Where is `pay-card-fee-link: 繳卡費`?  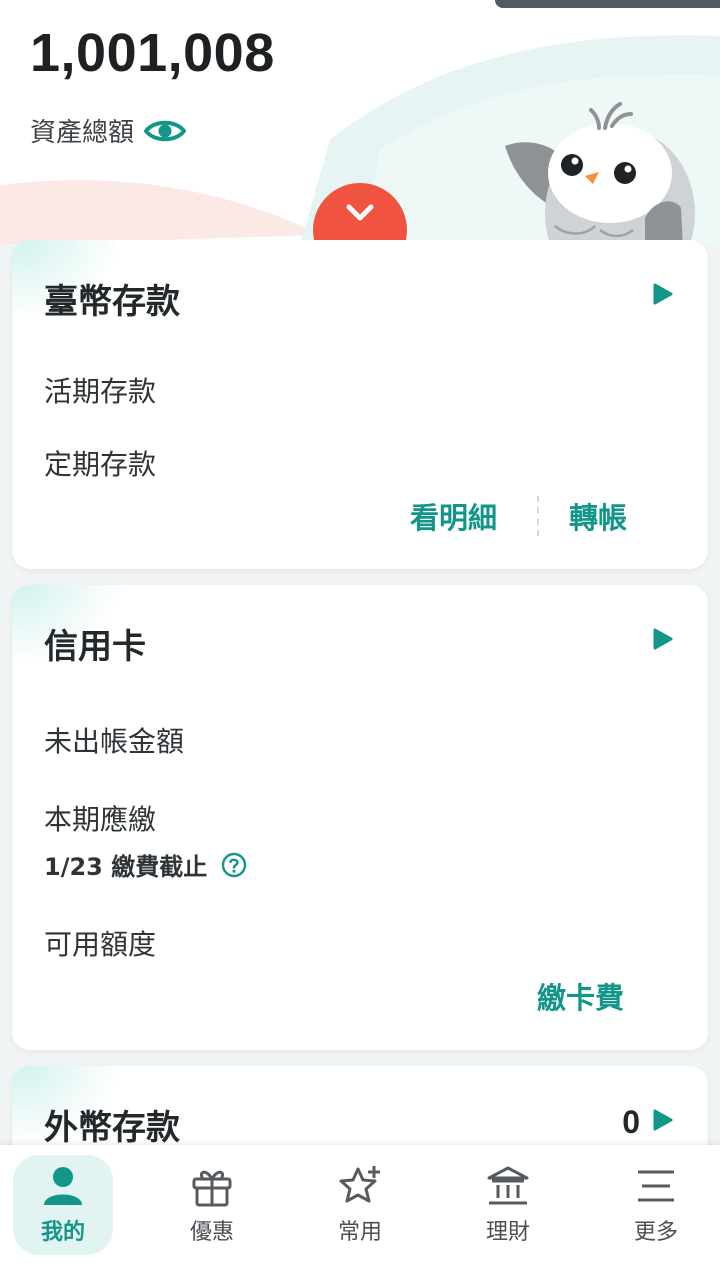
pay-card-fee-link: 繳卡費 is located at coordinates (580, 996).